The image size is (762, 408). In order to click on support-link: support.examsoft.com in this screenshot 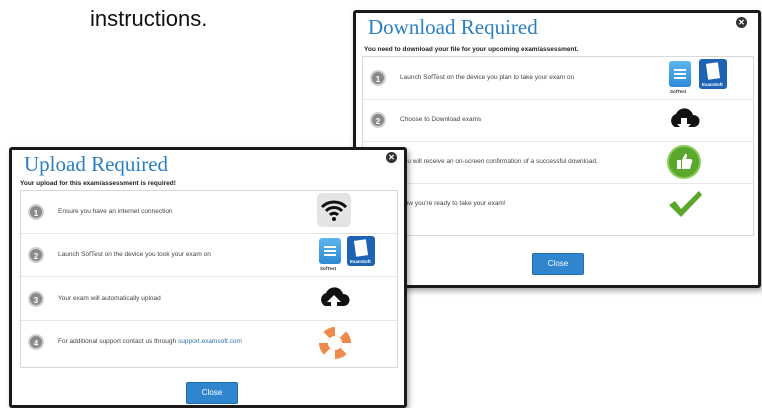, I will do `click(210, 341)`.